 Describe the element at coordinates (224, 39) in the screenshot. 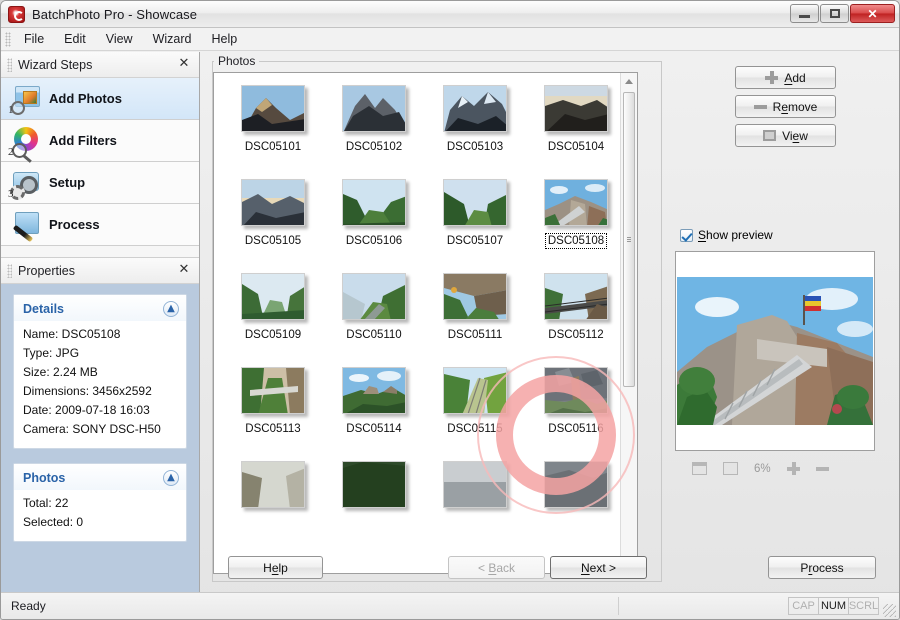

I see `menu-help: Help` at that location.